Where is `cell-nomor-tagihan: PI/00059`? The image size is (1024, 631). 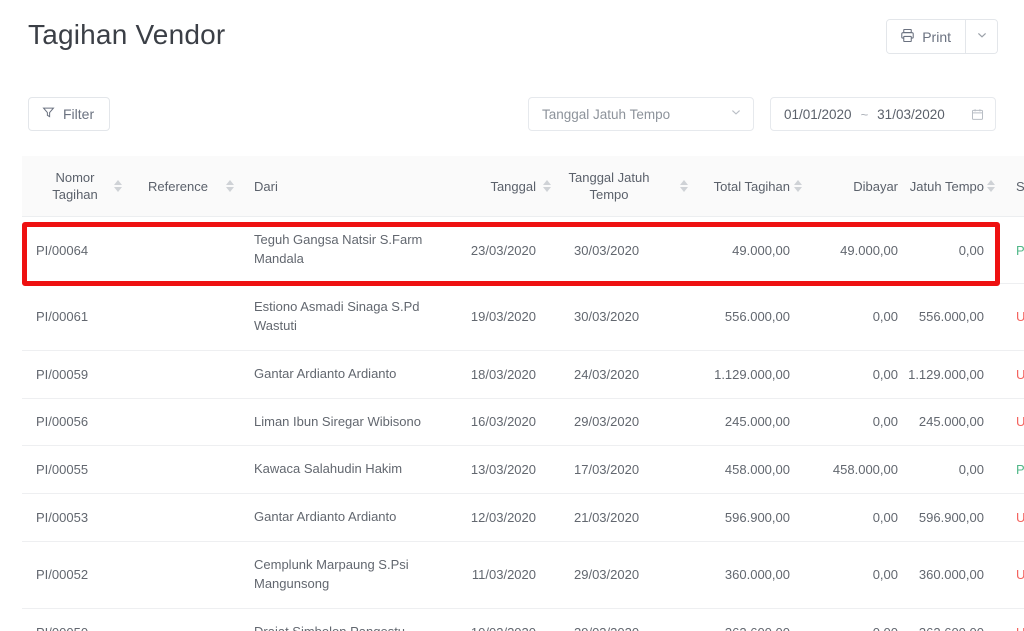
cell-nomor-tagihan: PI/00059 is located at coordinates (68, 374).